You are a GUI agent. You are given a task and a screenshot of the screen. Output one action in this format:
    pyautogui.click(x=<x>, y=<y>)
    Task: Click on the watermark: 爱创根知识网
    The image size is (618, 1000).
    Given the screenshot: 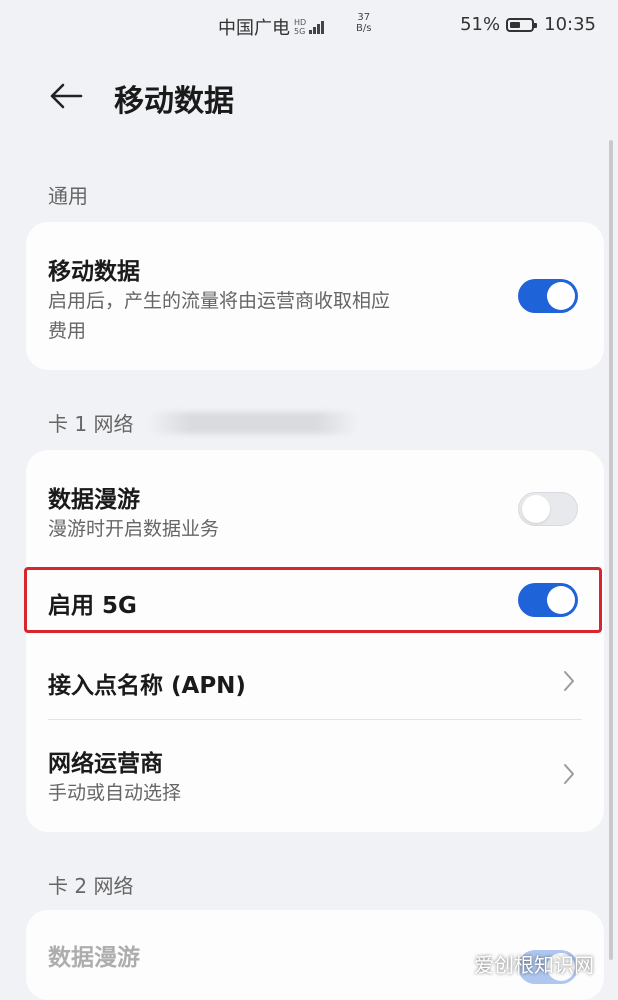 What is the action you would take?
    pyautogui.click(x=534, y=965)
    